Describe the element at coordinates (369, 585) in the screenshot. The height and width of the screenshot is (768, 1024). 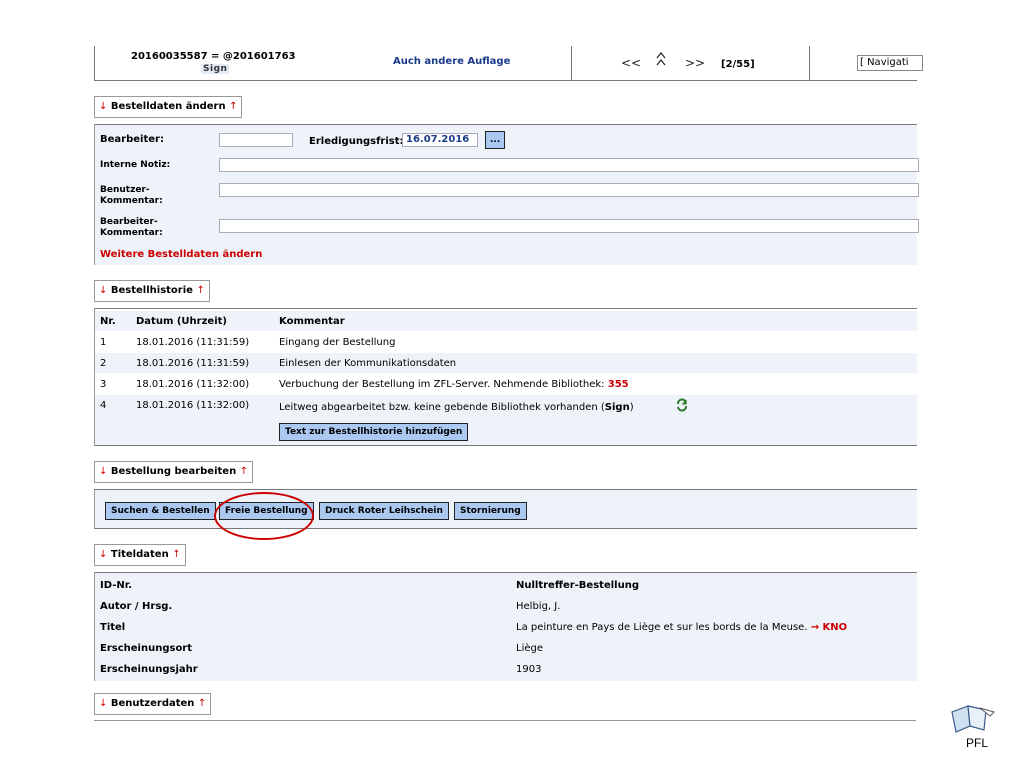
I see `title-data-row: ID-Nr. Nulltreffer-Bestellung` at that location.